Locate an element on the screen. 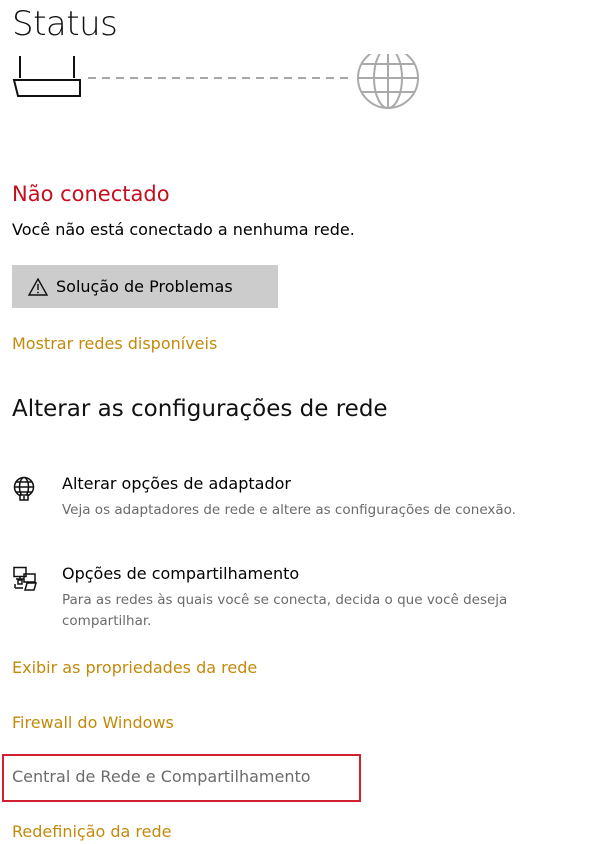  connection-status-heading: Não conectado is located at coordinates (91, 194).